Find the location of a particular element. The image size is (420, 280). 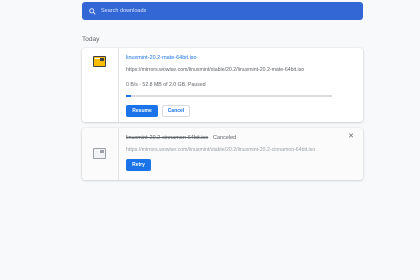

search-input is located at coordinates (221, 11).